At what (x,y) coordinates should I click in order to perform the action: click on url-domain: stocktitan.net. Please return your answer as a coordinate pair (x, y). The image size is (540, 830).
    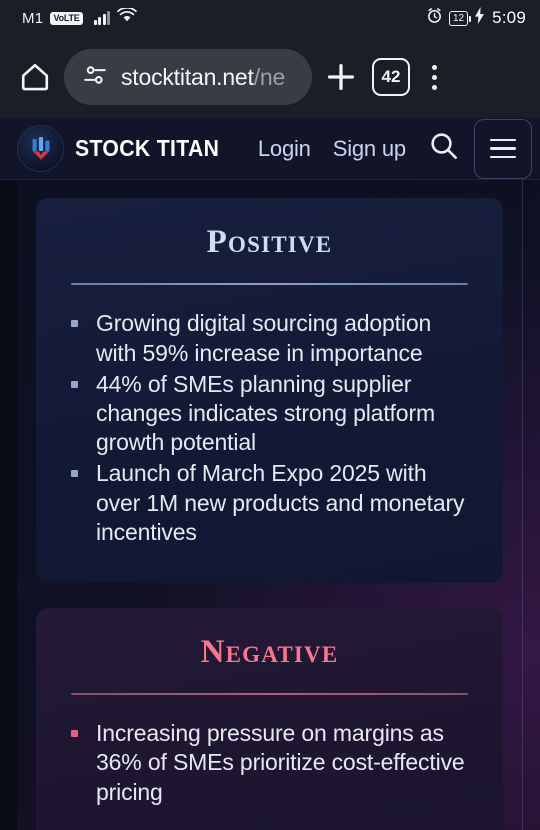
    Looking at the image, I should click on (187, 76).